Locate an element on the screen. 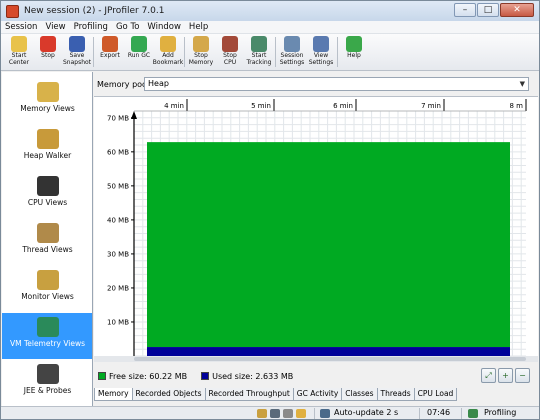 The image size is (540, 420). title-bar: New session (2) - JProfiler 7.0.1 – □ ✕ is located at coordinates (270, 11).